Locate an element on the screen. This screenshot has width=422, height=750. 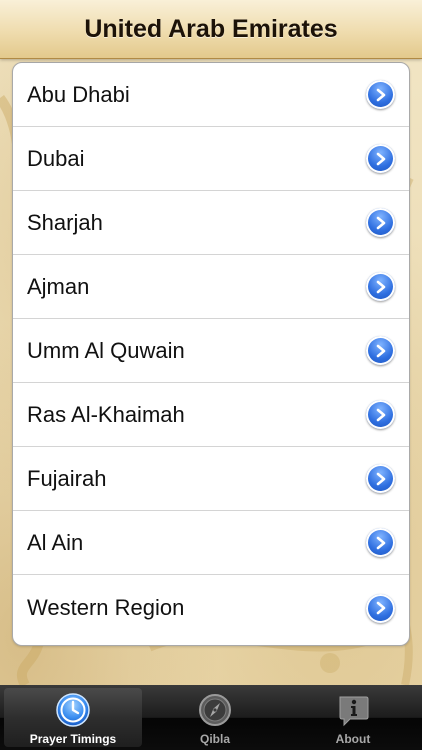
tab-label: Qibla is located at coordinates (214, 739).